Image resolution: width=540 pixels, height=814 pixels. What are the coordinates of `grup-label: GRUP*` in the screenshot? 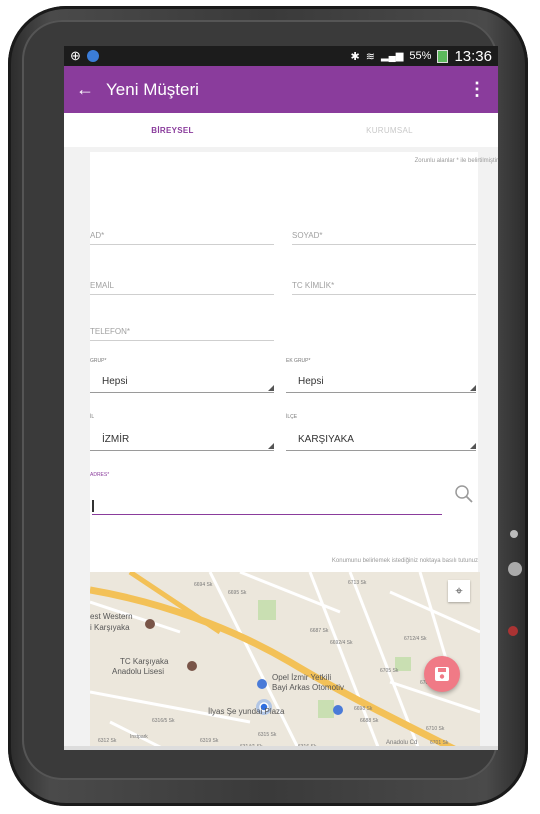 It's located at (98, 361).